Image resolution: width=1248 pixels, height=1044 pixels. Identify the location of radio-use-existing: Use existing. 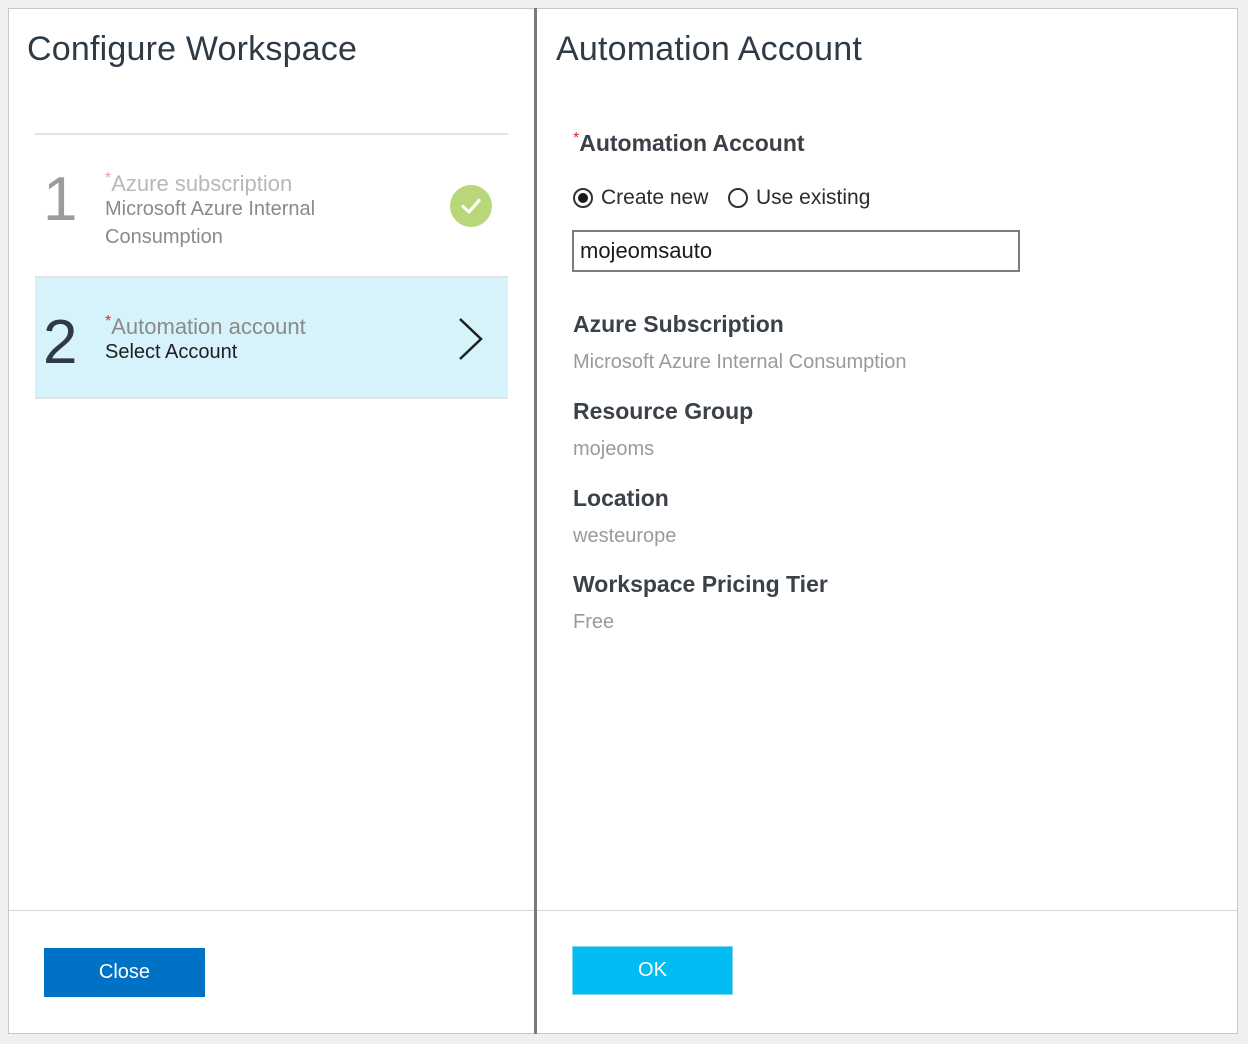
(799, 198).